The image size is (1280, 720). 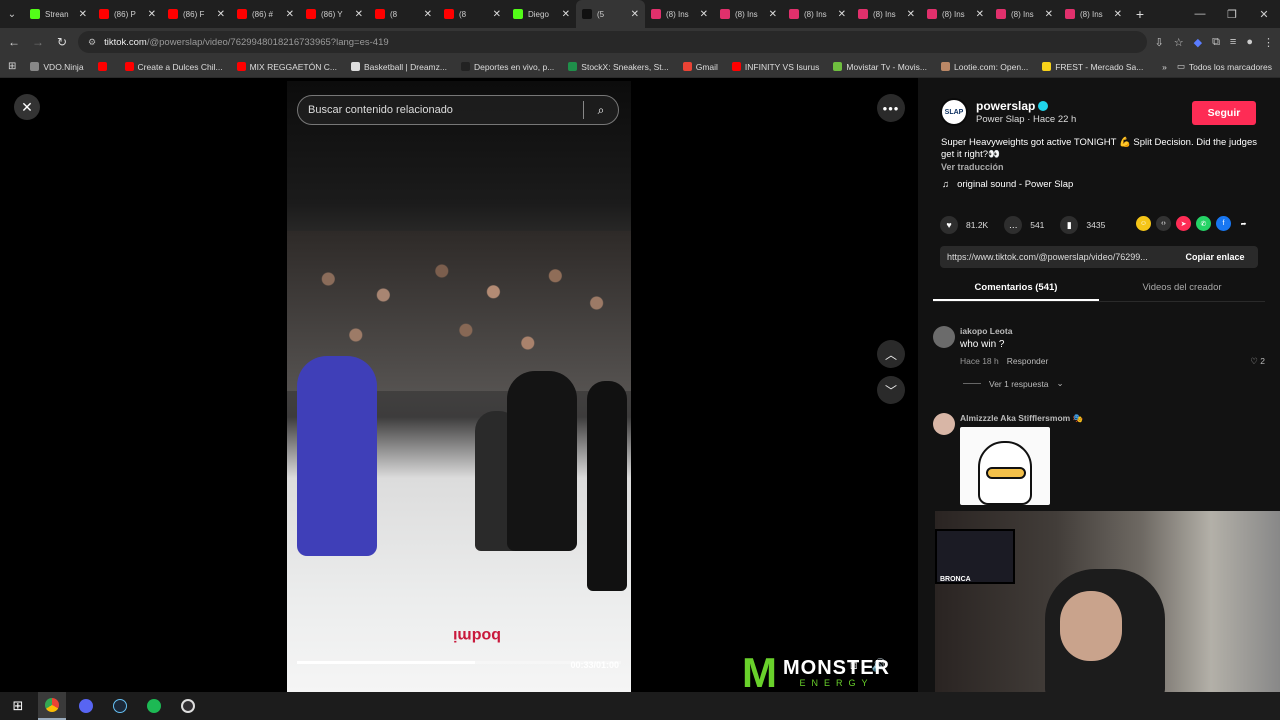 I want to click on taskbar-spotify, so click(x=154, y=706).